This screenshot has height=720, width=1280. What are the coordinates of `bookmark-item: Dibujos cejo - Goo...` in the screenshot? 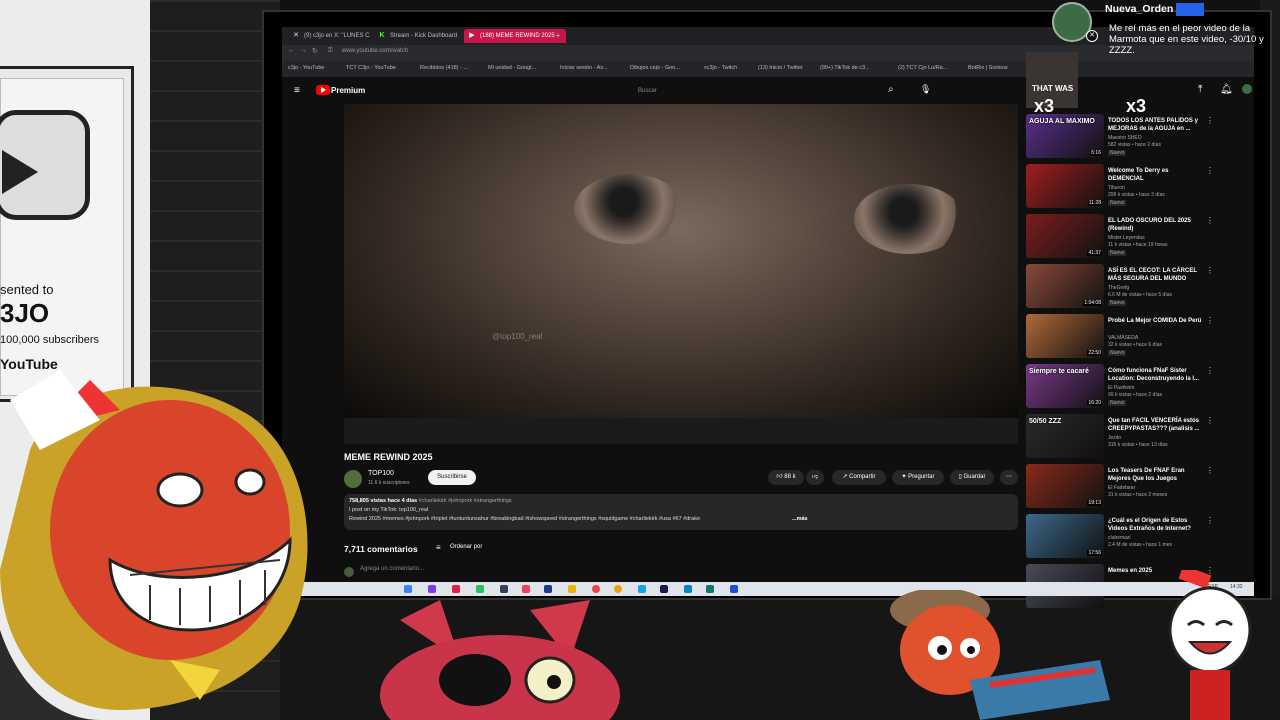 It's located at (655, 68).